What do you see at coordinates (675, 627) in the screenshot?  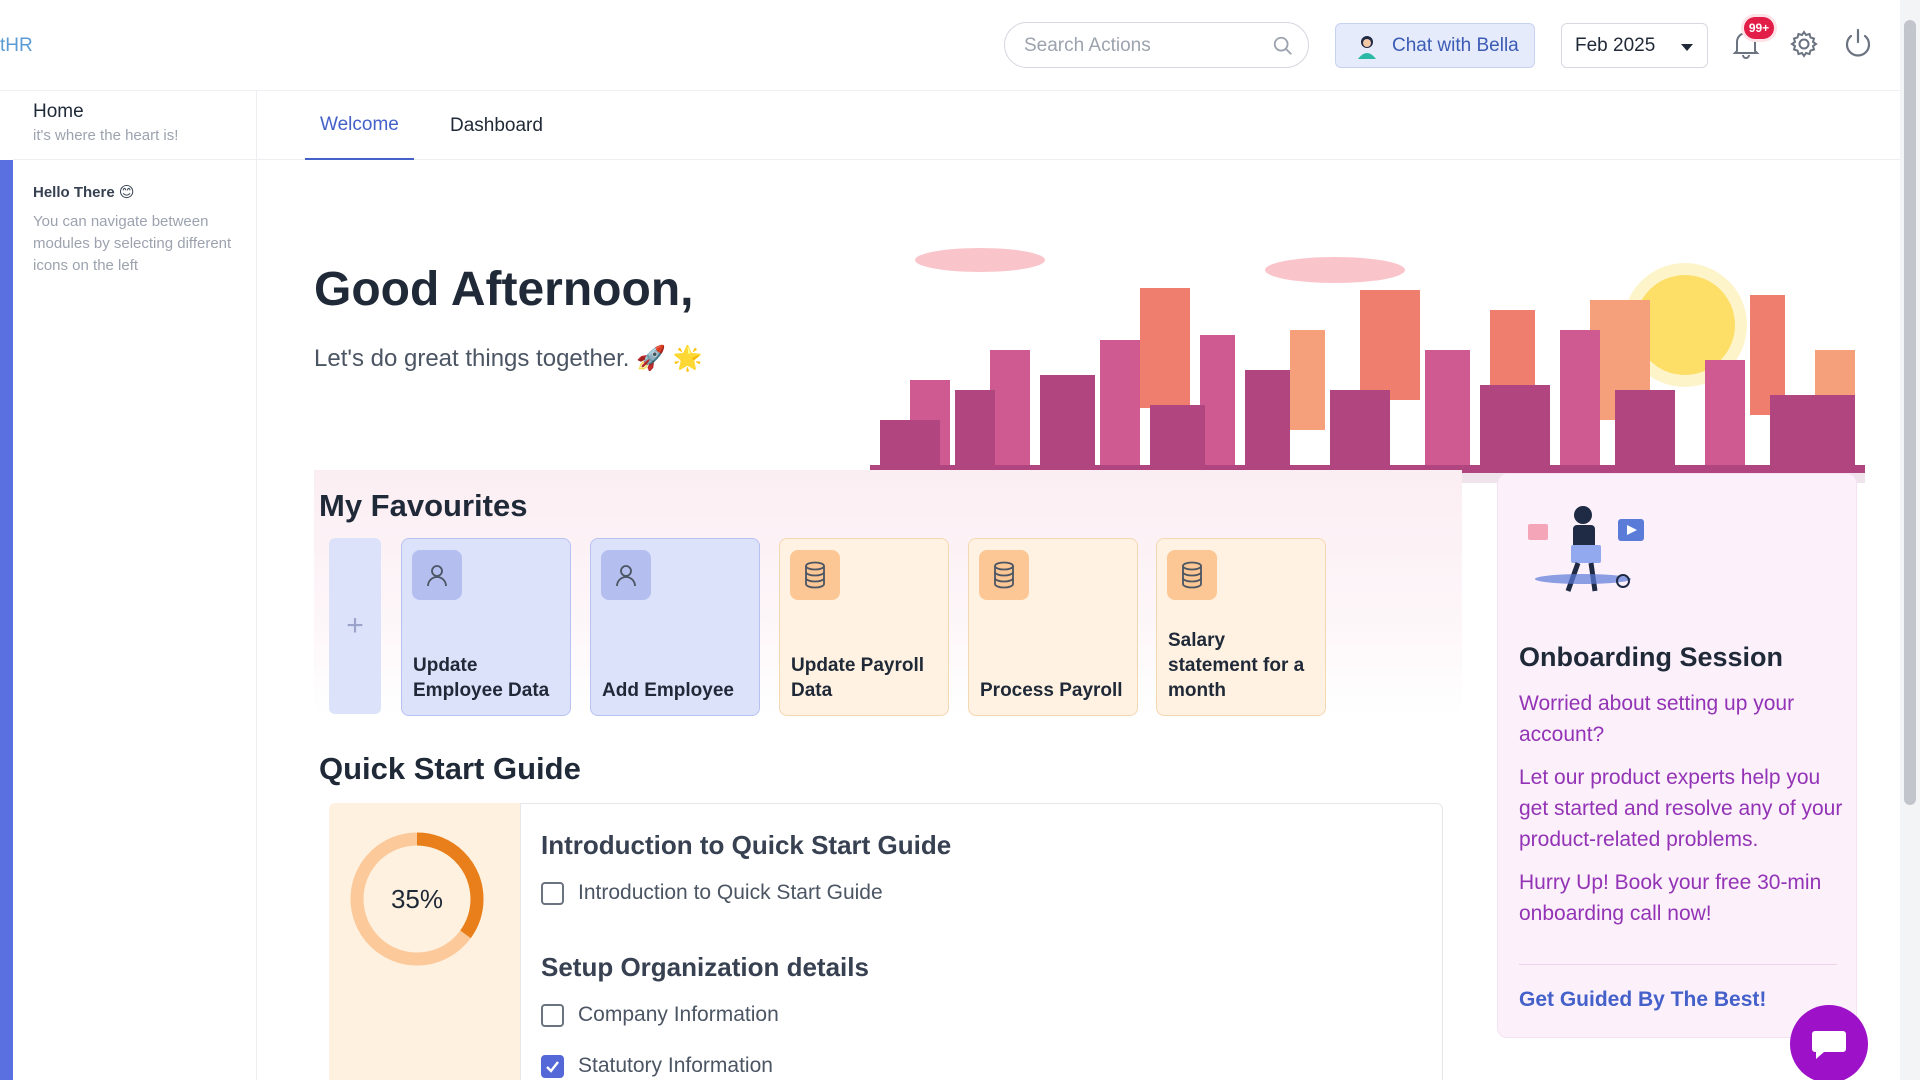 I see `favourite-add-employee: Add Employee` at bounding box center [675, 627].